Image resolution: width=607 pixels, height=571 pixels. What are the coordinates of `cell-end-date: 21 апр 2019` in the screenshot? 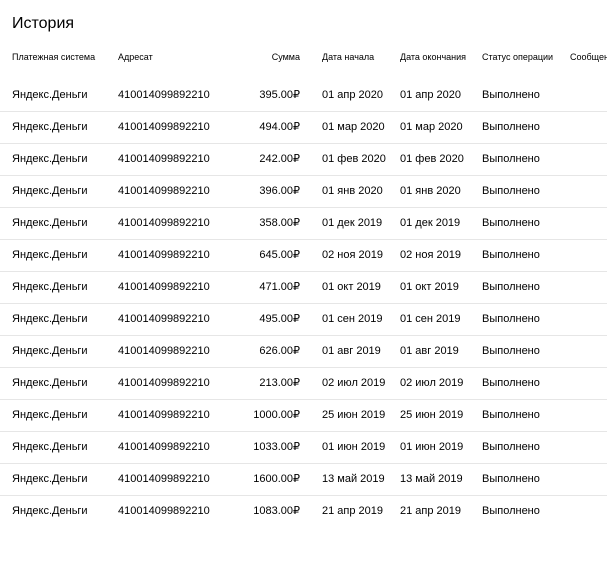 It's located at (431, 511).